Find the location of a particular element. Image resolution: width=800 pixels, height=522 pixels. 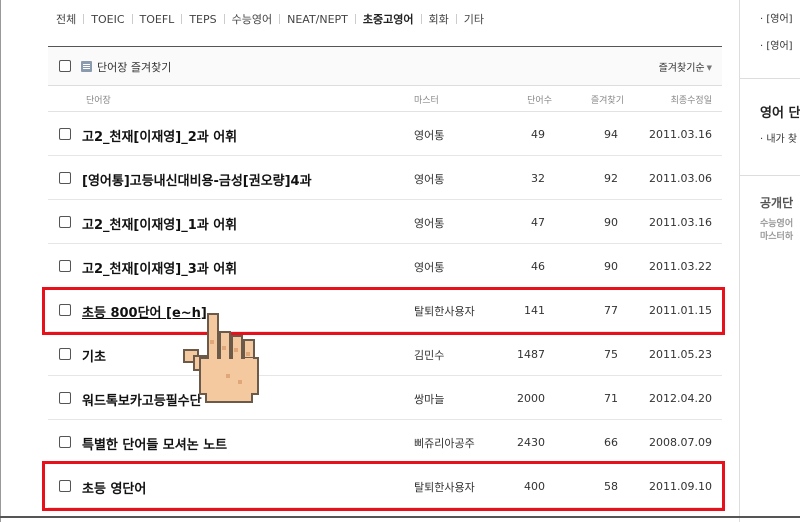

column-header-master: 마스터 is located at coordinates (426, 101).